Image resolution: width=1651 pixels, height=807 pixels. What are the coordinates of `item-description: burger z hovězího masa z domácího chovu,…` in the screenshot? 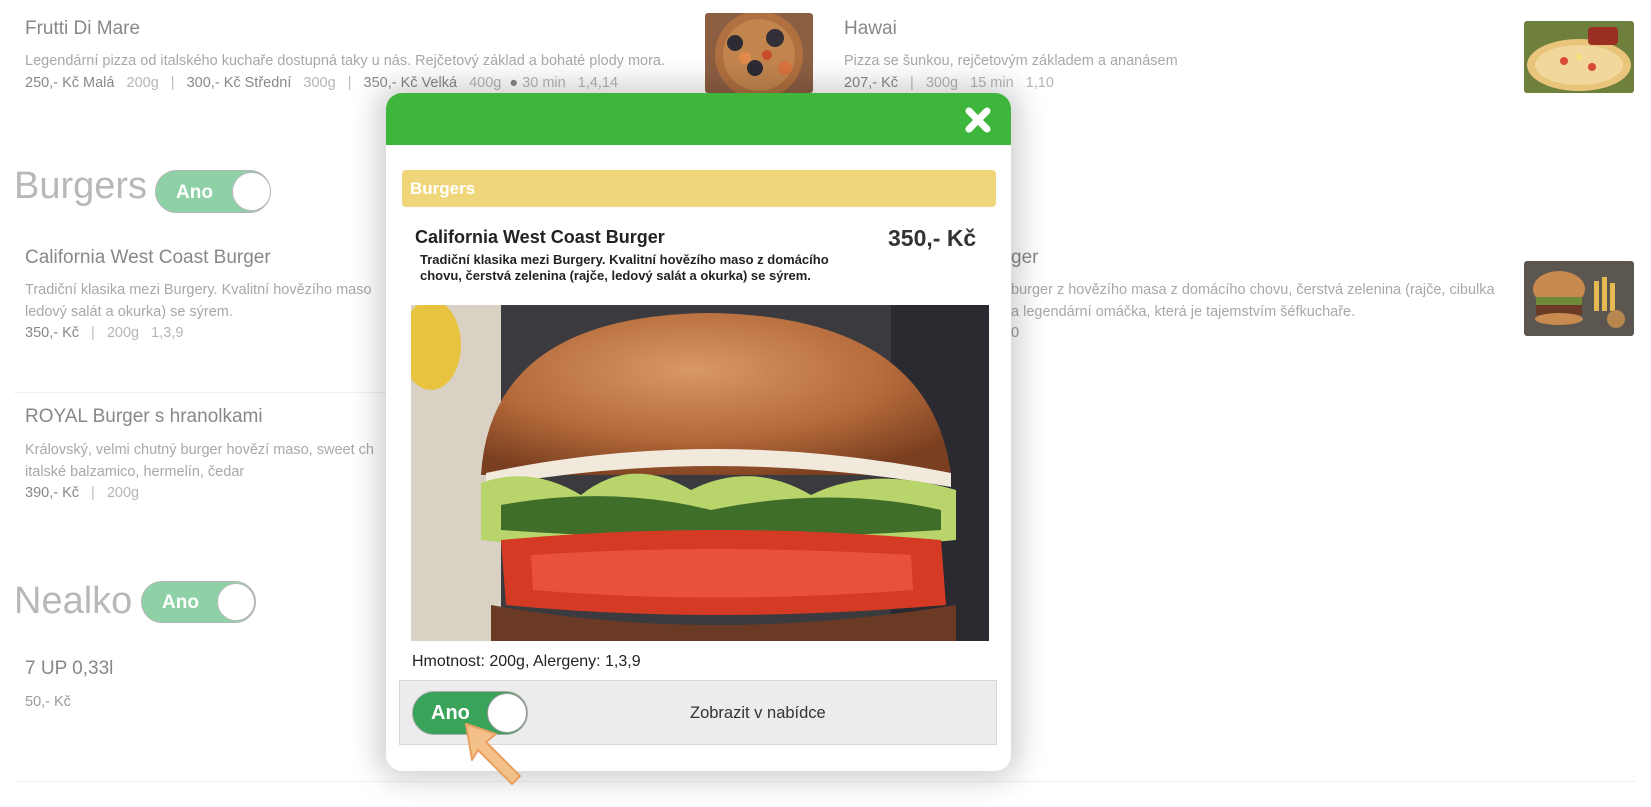 It's located at (1253, 290).